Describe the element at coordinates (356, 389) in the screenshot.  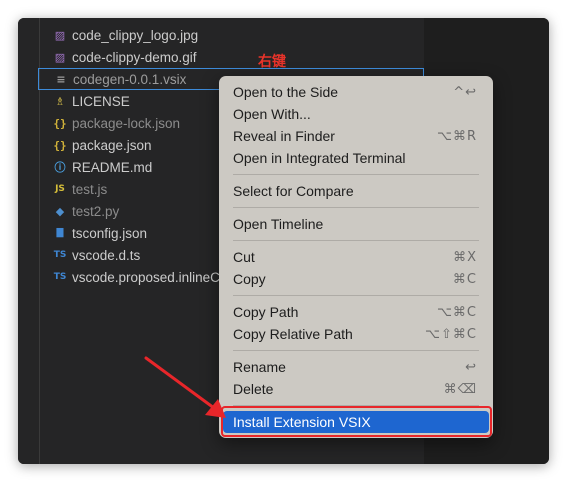
I see `menu-item-delete: Delete ⌘⌫` at that location.